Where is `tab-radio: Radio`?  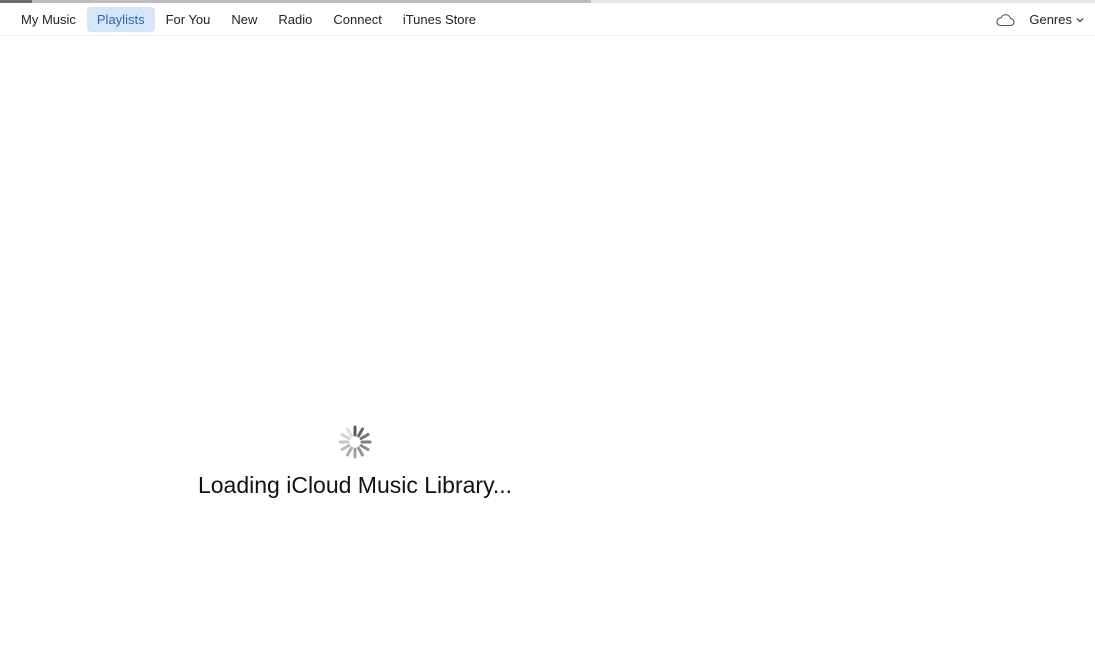 tab-radio: Radio is located at coordinates (295, 19).